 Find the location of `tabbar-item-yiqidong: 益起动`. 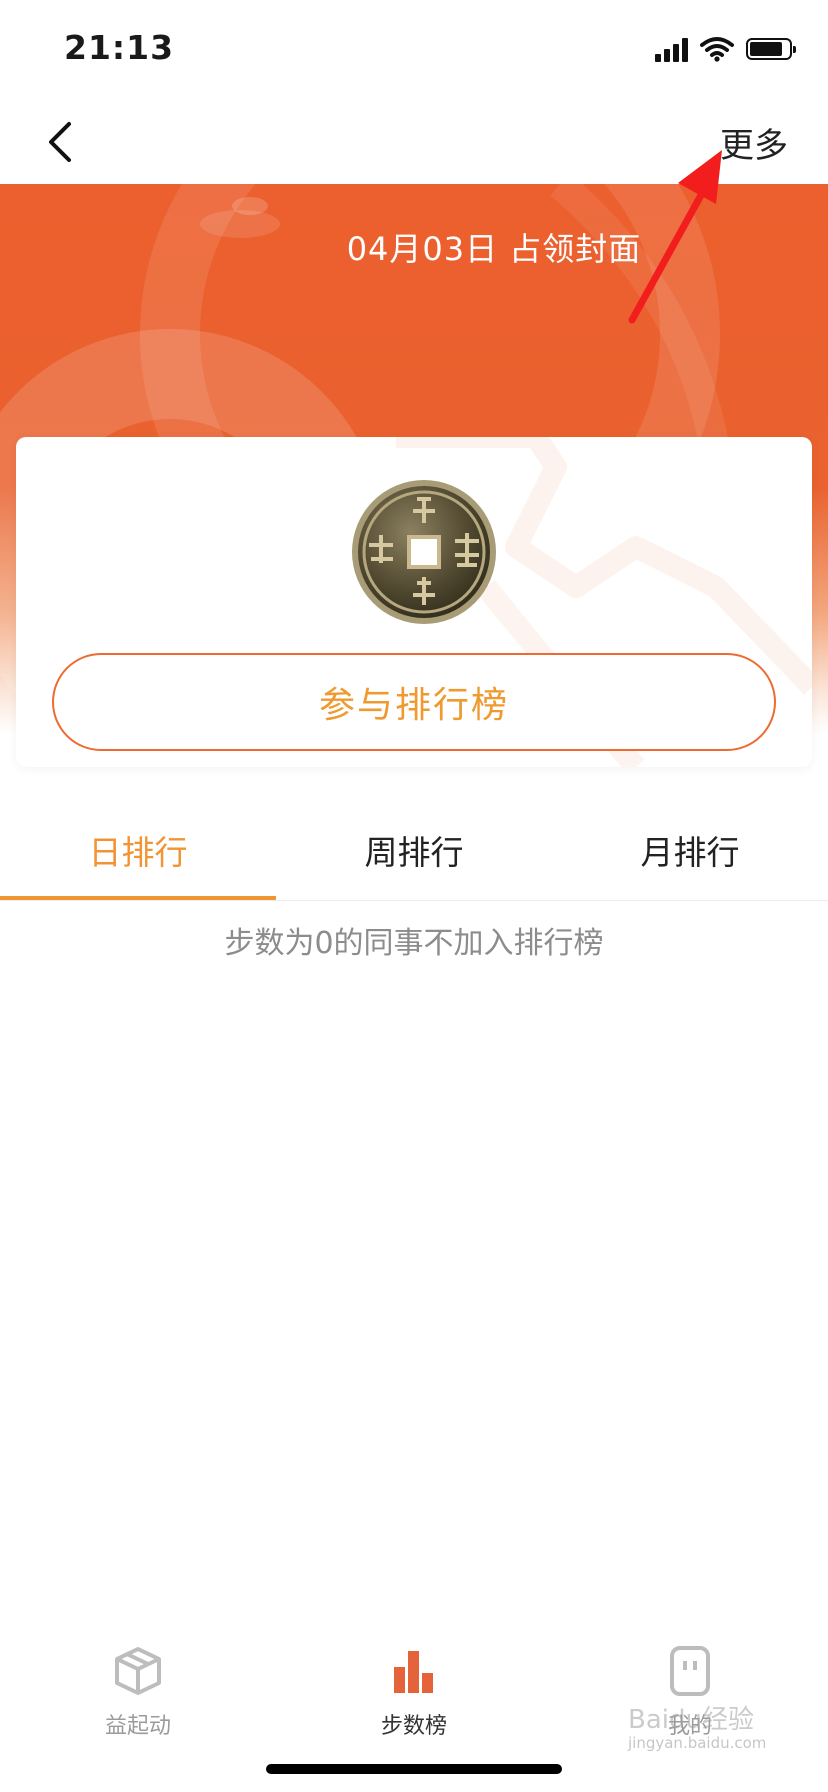

tabbar-item-yiqidong: 益起动 is located at coordinates (138, 1704).